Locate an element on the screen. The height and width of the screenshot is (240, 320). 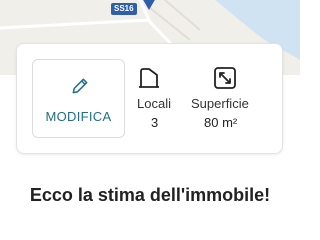
edit-button-label: MODIFICA is located at coordinates (78, 116).